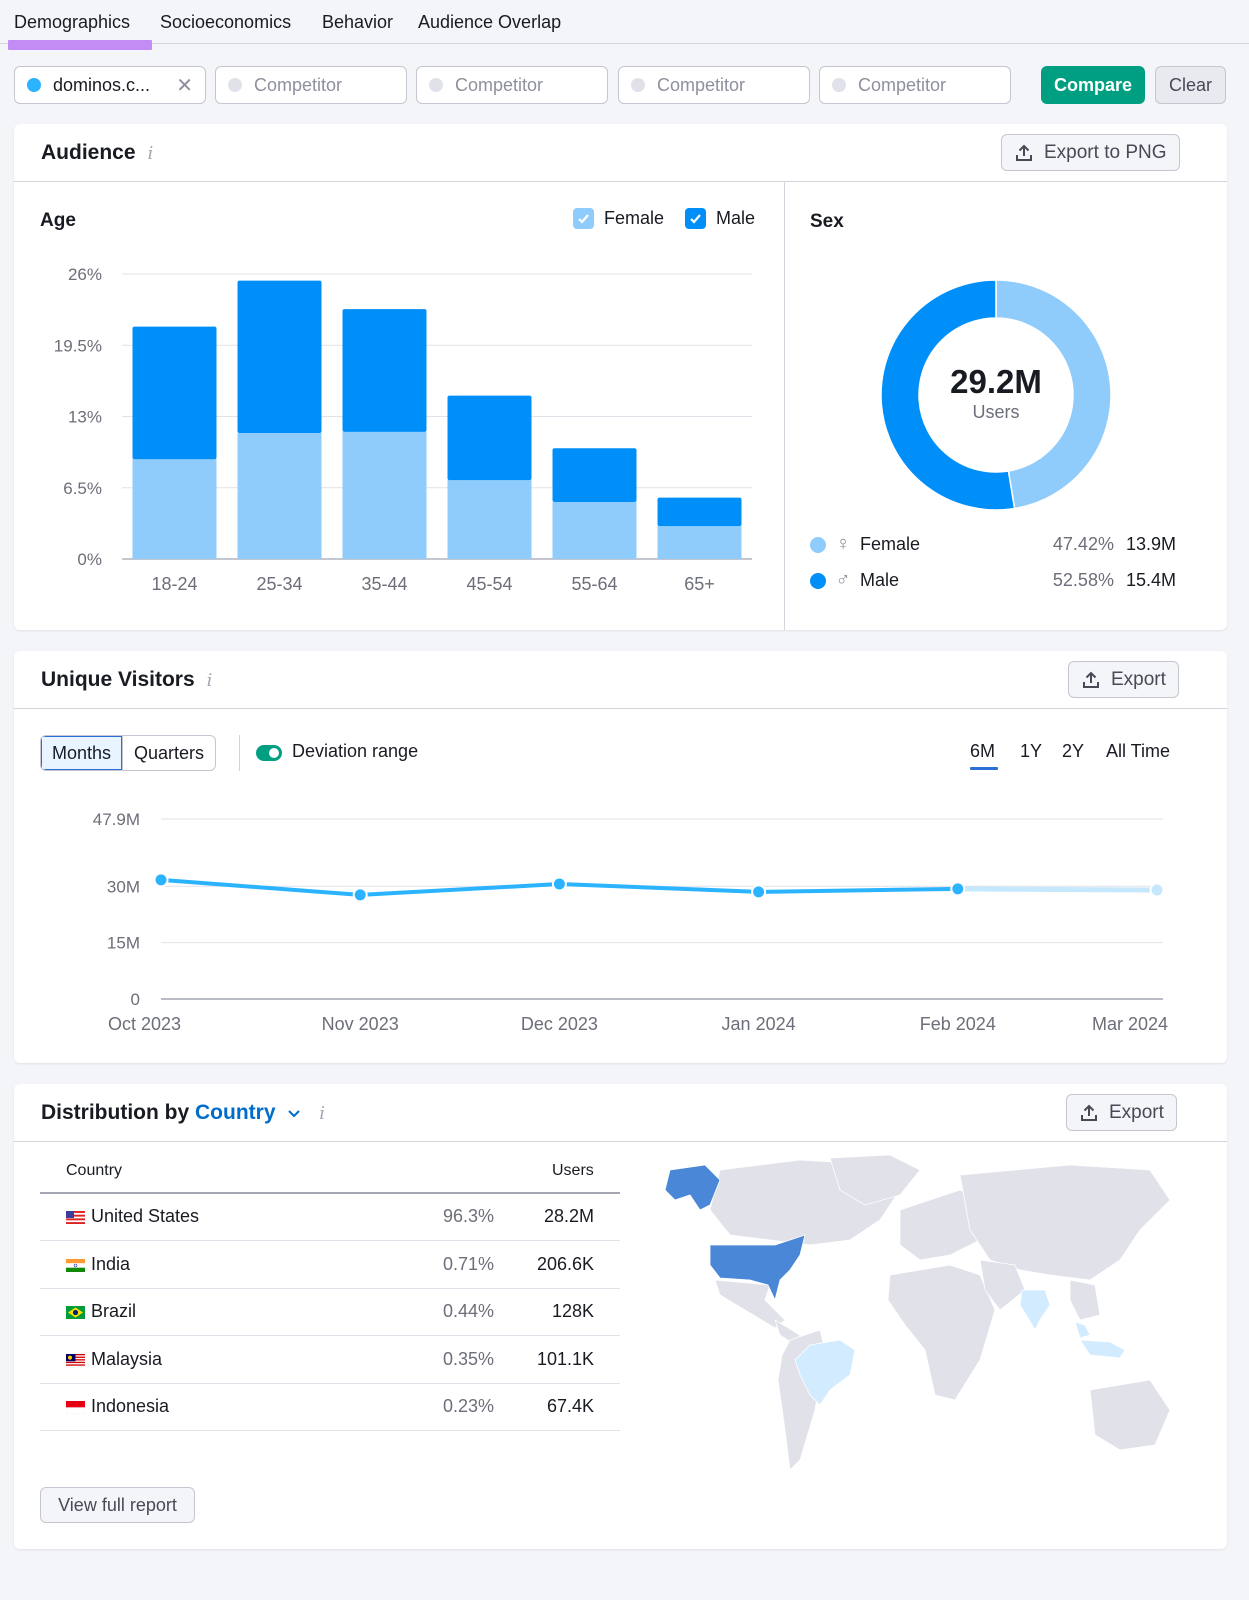 This screenshot has height=1600, width=1249. Describe the element at coordinates (958, 1024) in the screenshot. I see `x-tick-label: Feb 2024` at that location.